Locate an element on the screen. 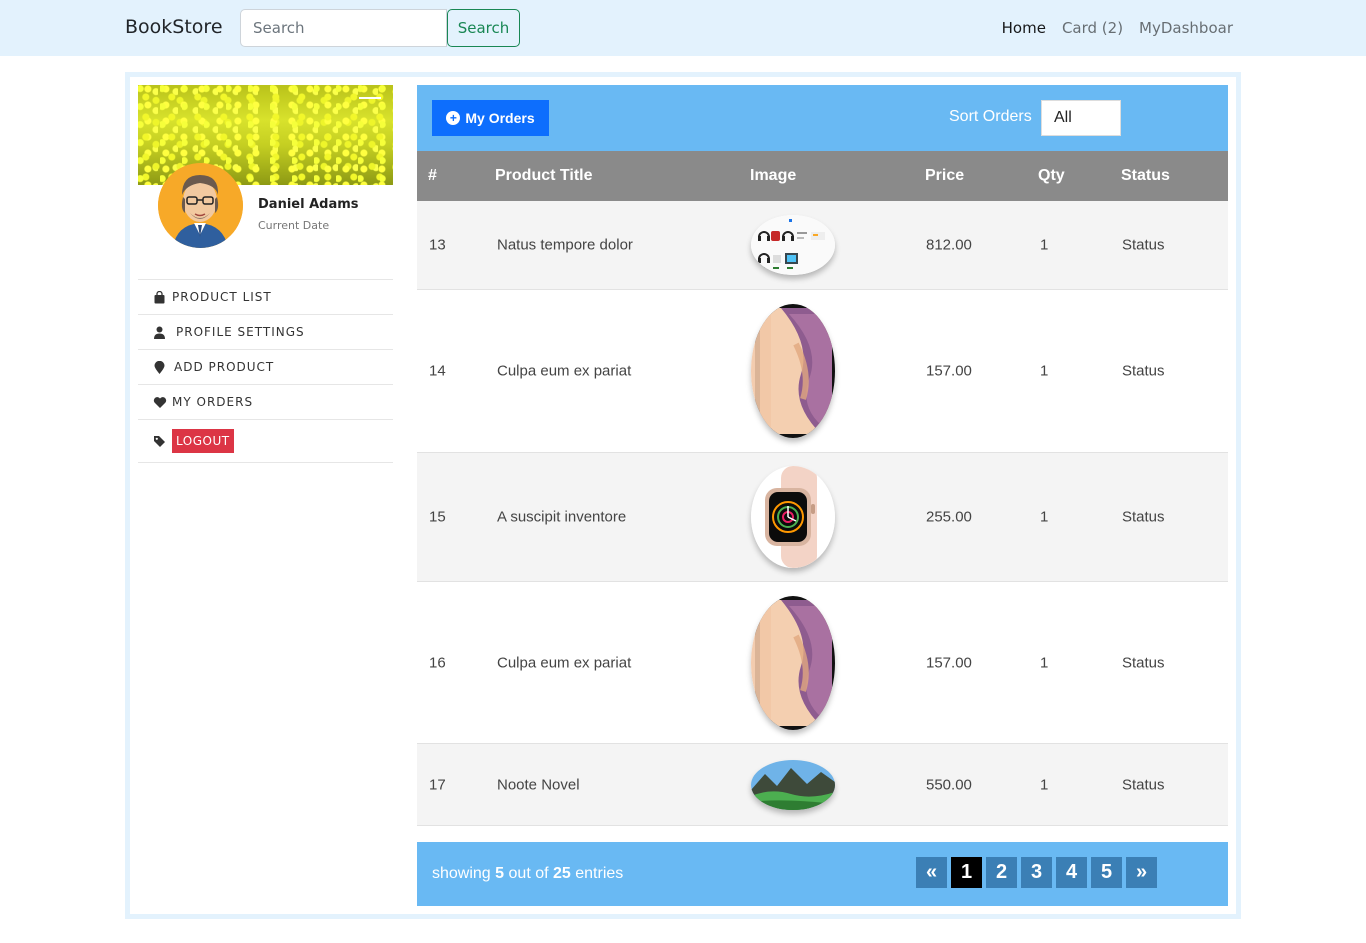 This screenshot has width=1366, height=943. sidebar-item-profile-settings: PROFILE SETTINGS is located at coordinates (265, 332).